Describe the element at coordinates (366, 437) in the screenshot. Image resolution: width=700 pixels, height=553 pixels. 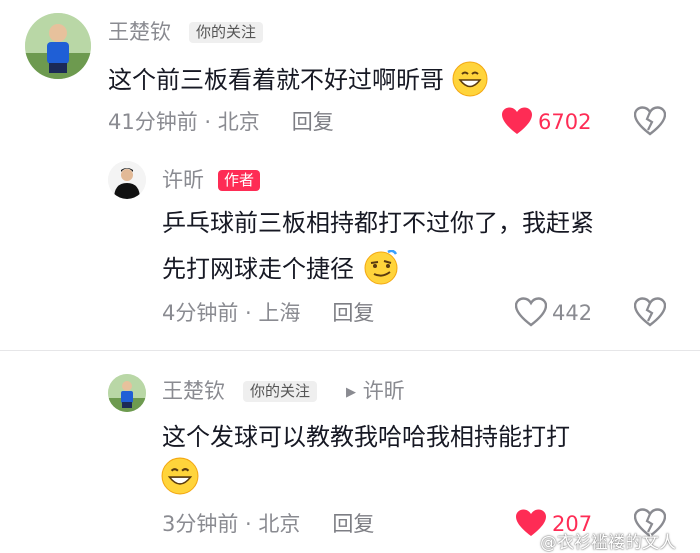
I see `comment-text-body: 这个发球可以教教我哈哈我相持能打打` at that location.